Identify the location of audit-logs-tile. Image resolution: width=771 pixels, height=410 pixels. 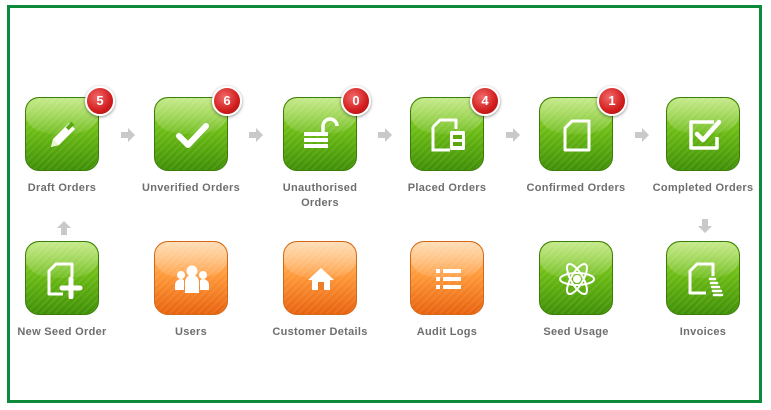
(447, 278).